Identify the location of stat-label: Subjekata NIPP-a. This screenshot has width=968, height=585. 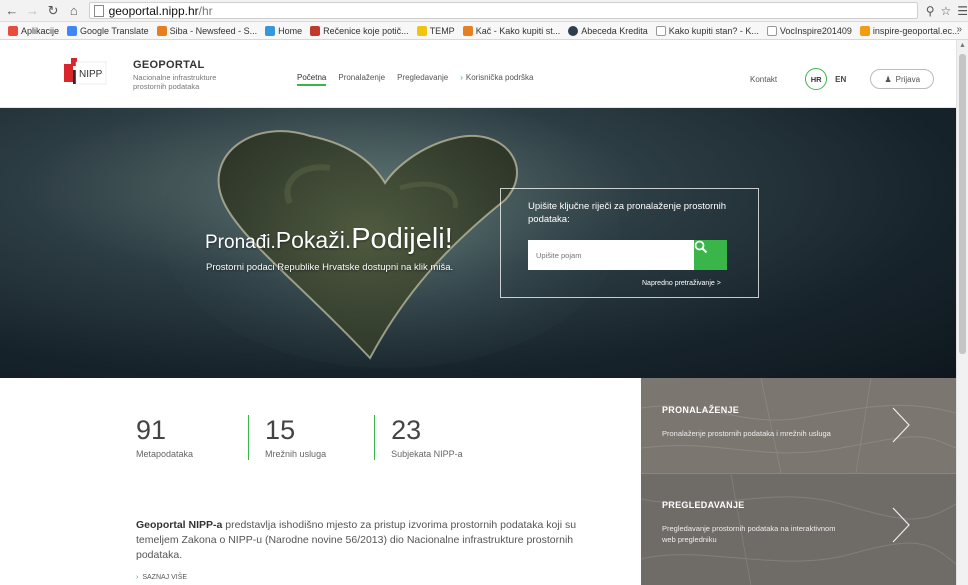
(427, 454).